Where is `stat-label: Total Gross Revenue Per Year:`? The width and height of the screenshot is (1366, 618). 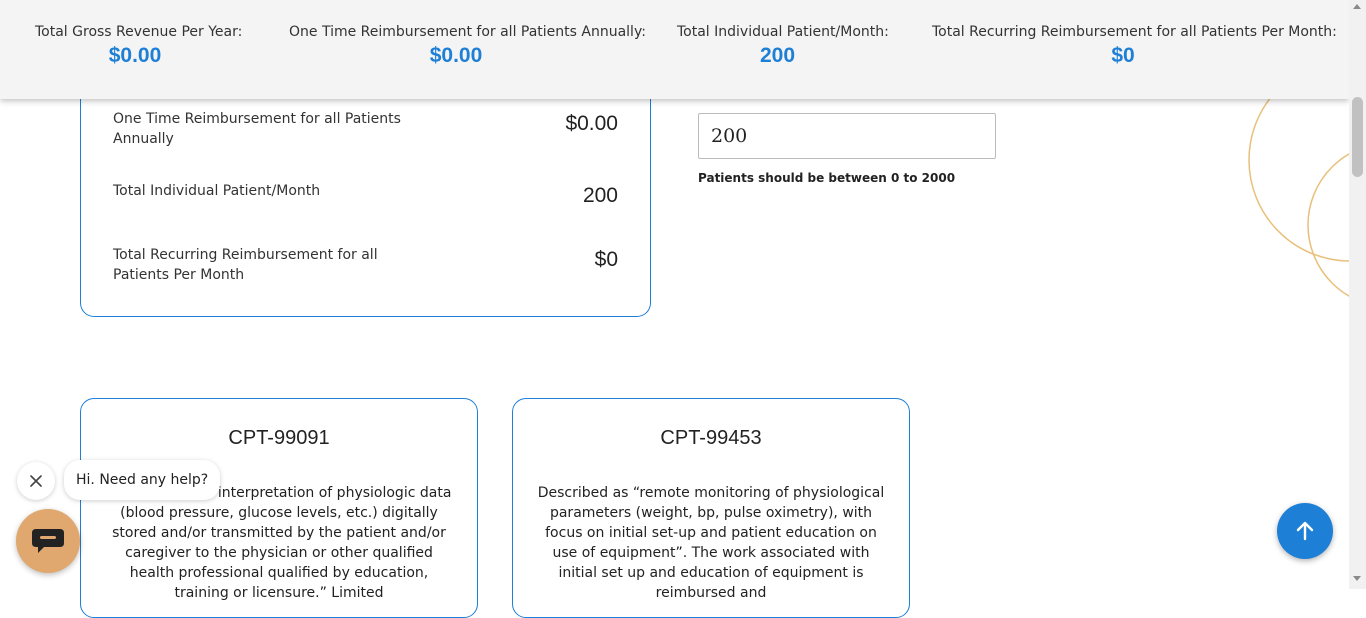 stat-label: Total Gross Revenue Per Year: is located at coordinates (139, 32).